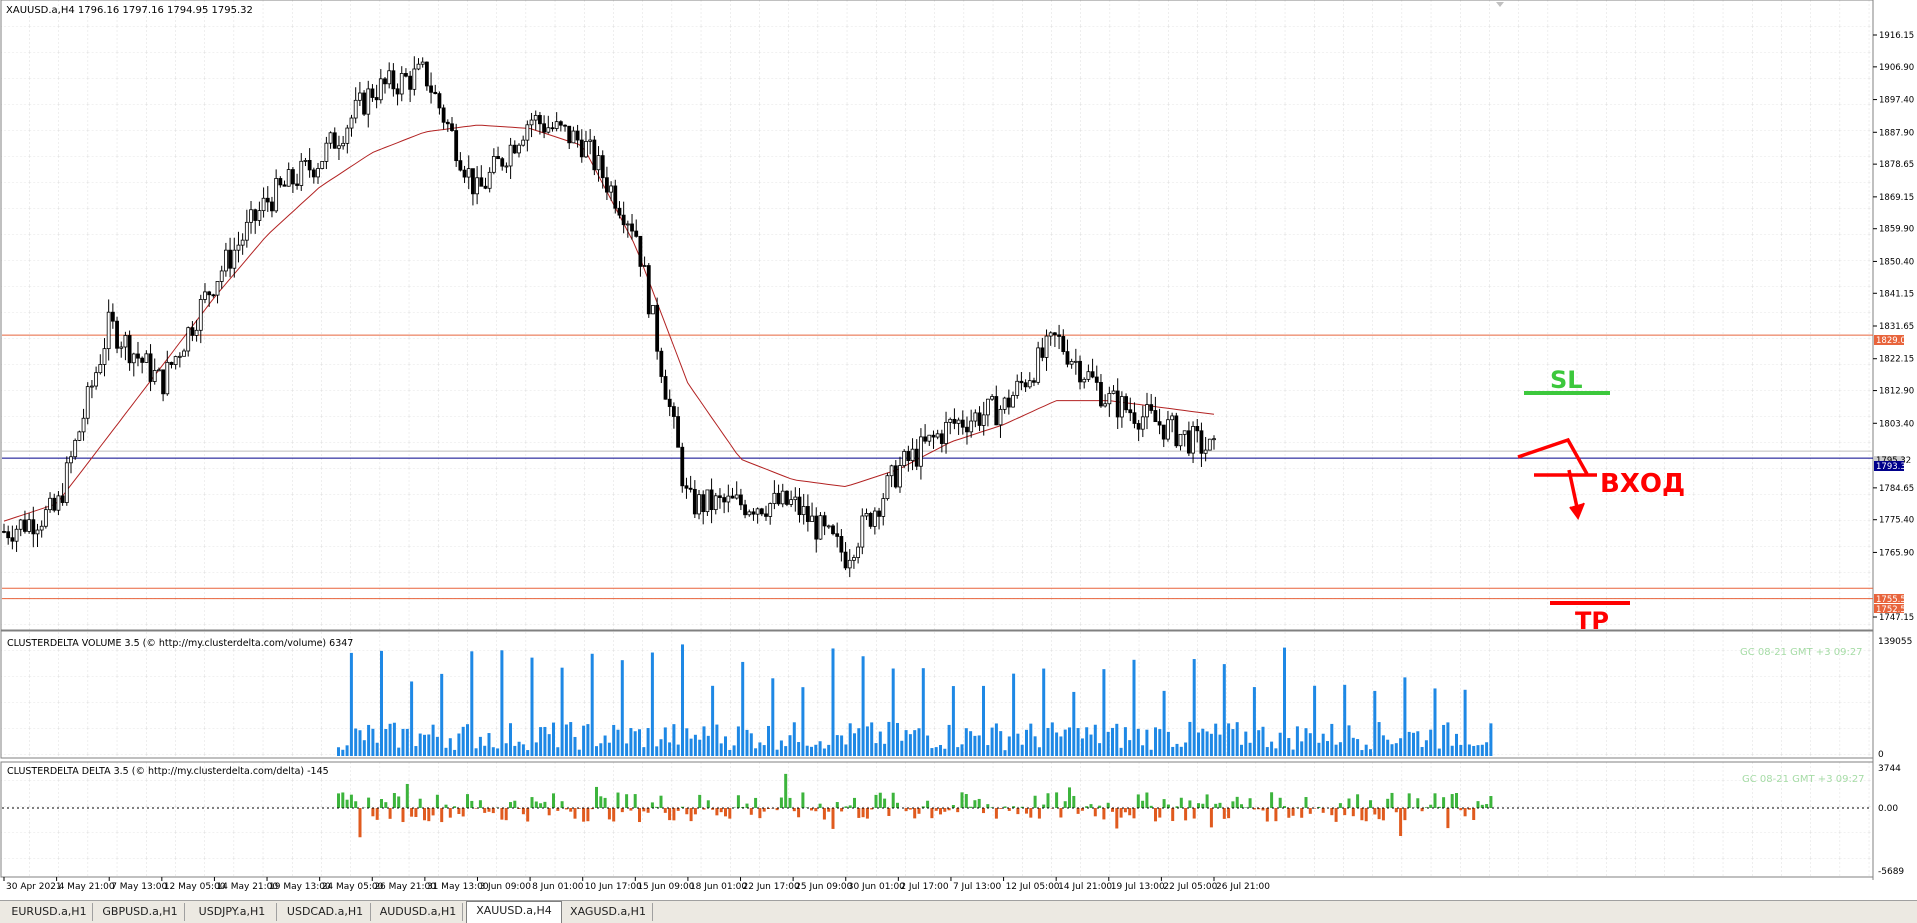 The image size is (1917, 923). Describe the element at coordinates (876, 887) in the screenshot. I see `time-tick-label: 30 Jun 01:00` at that location.